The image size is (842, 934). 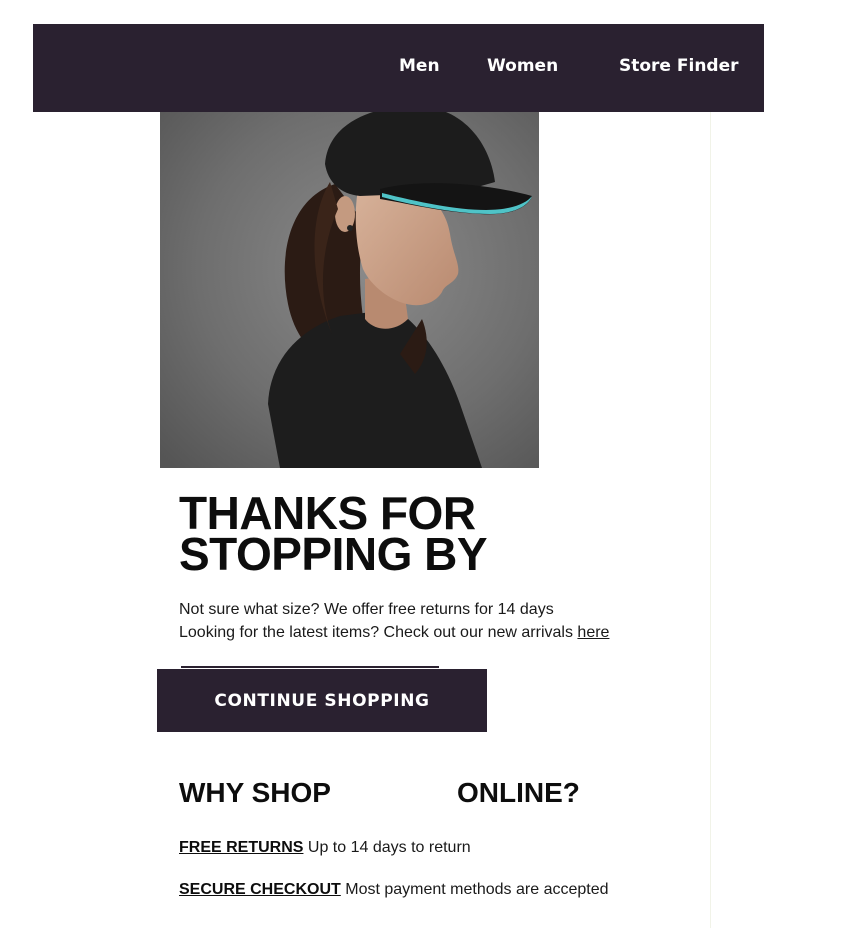 What do you see at coordinates (255, 792) in the screenshot?
I see `why-shop-heading: WHY SHOP` at bounding box center [255, 792].